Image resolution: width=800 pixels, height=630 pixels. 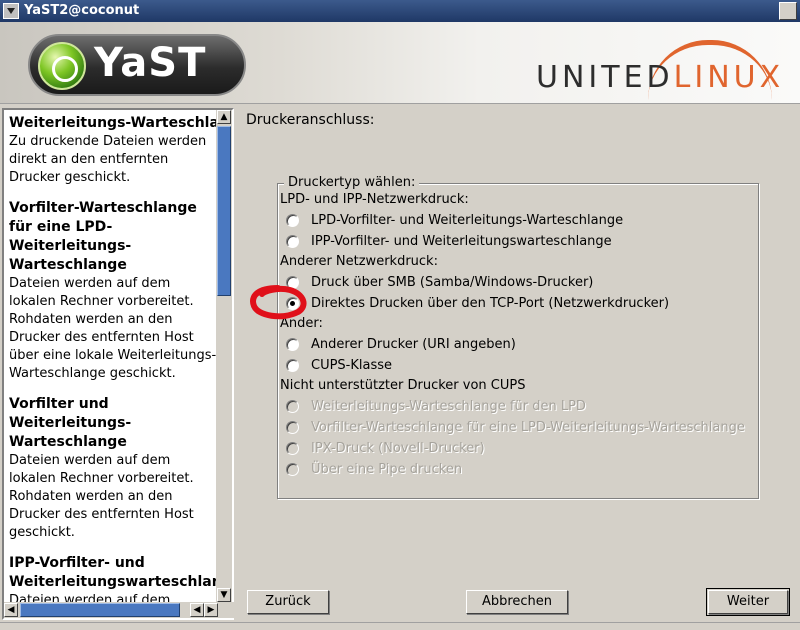 I want to click on horizontal-scroll-thumb, so click(x=100, y=610).